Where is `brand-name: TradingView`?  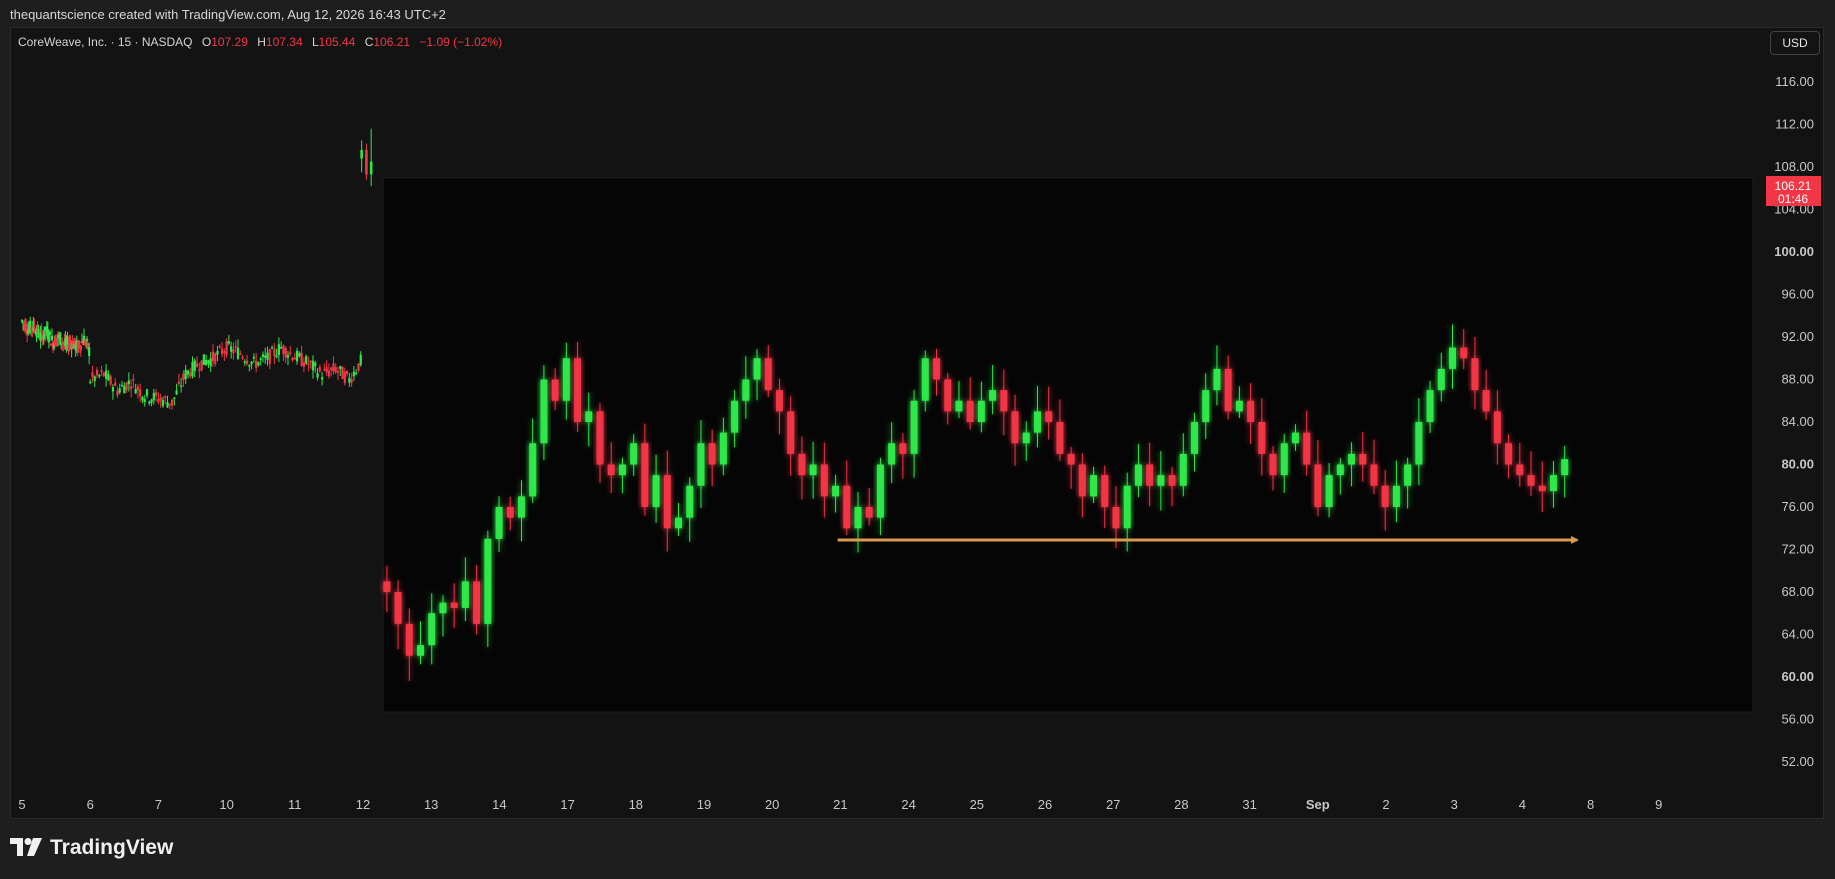
brand-name: TradingView is located at coordinates (112, 847).